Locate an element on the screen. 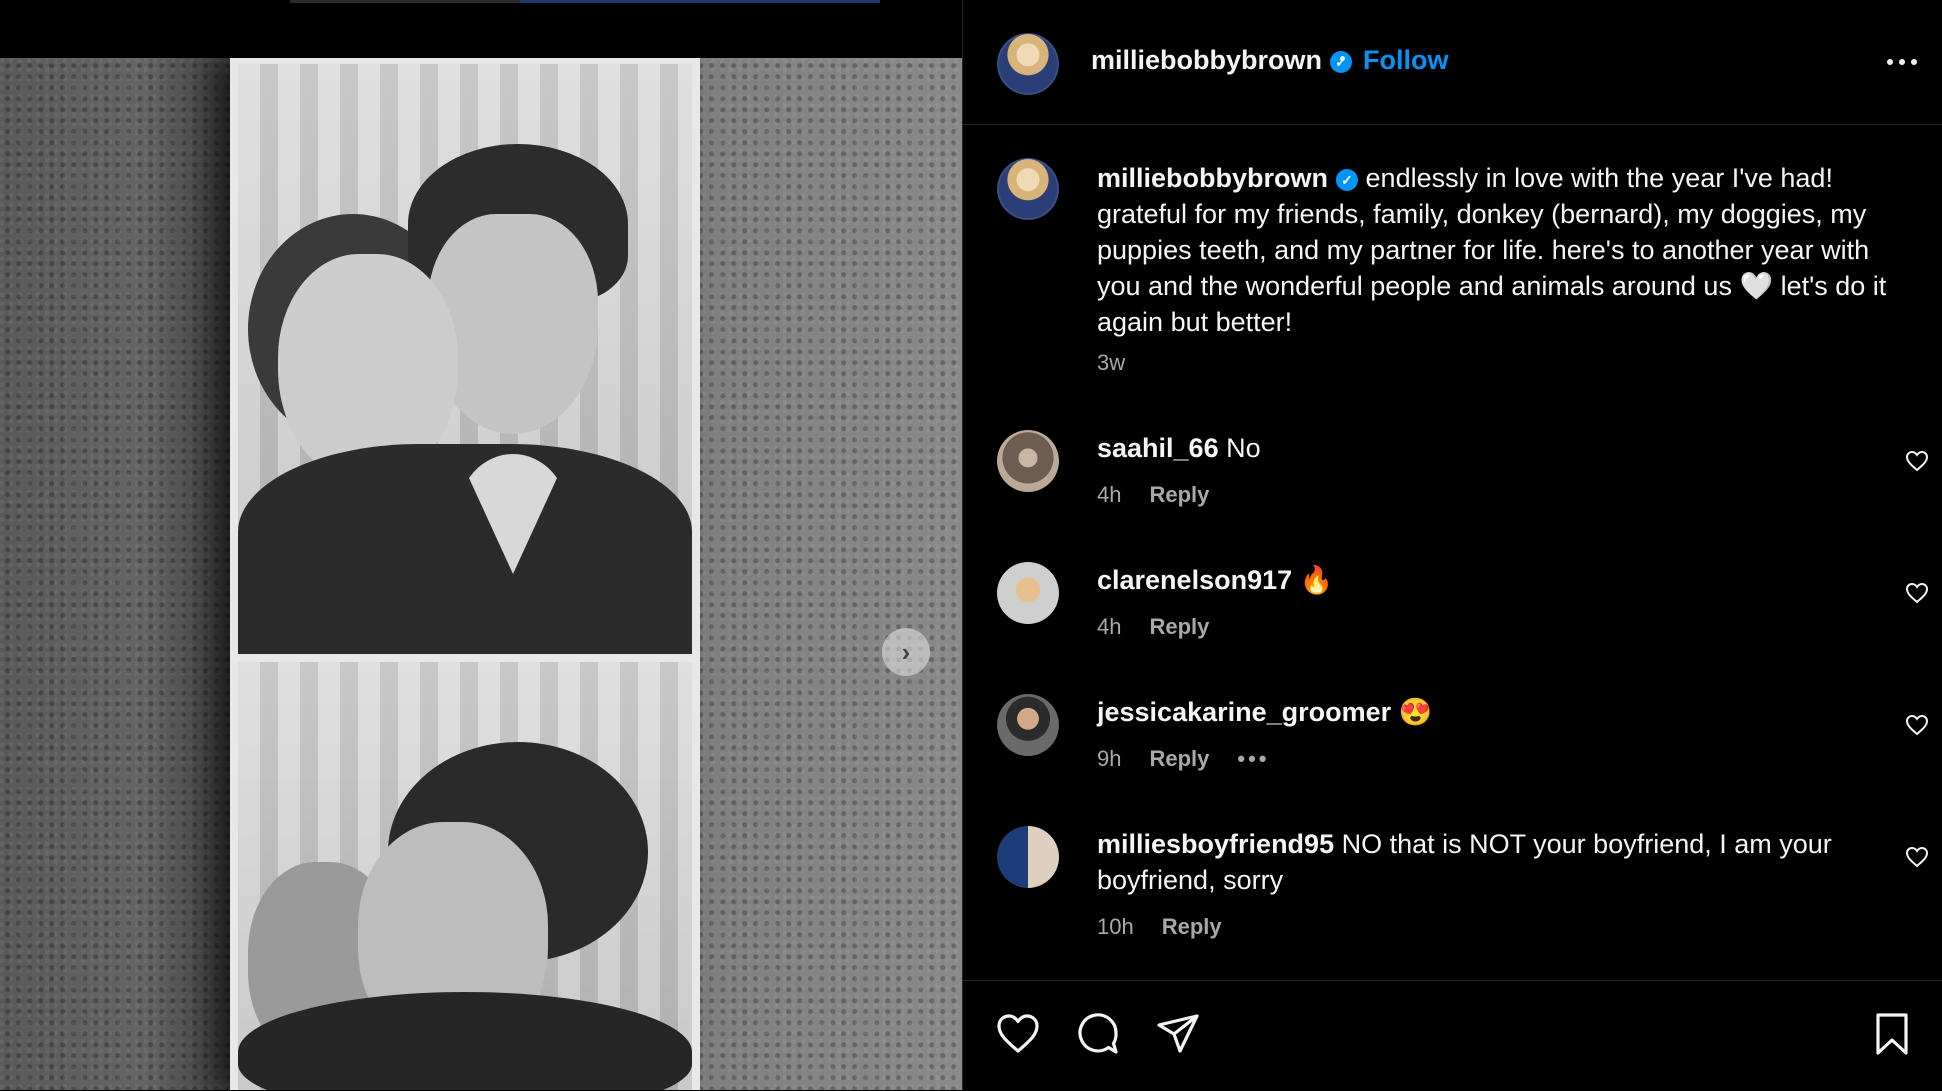 Image resolution: width=1942 pixels, height=1091 pixels. top-divider-accent is located at coordinates (700, 1).